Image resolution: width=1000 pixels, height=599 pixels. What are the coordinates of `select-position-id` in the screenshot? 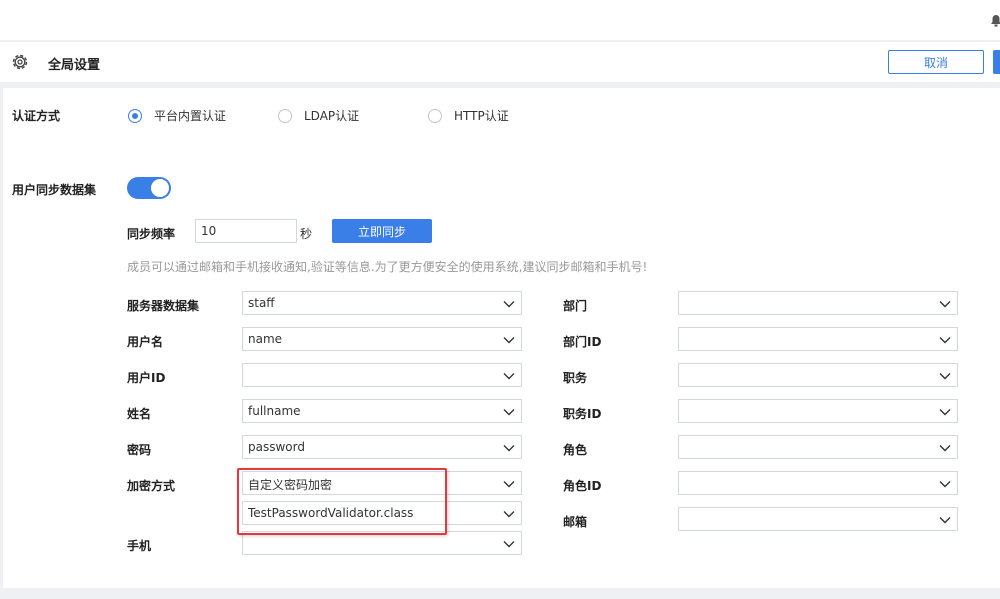 It's located at (818, 411).